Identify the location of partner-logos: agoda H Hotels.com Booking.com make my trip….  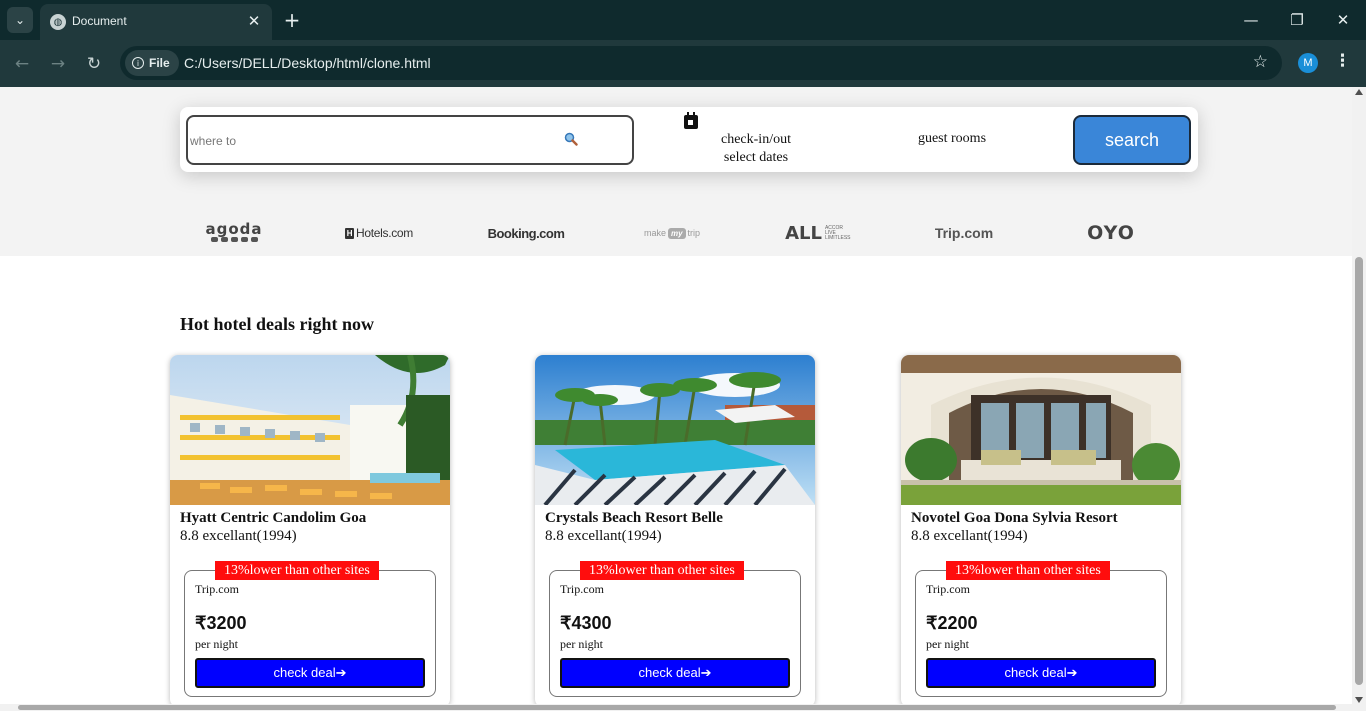
(676, 233).